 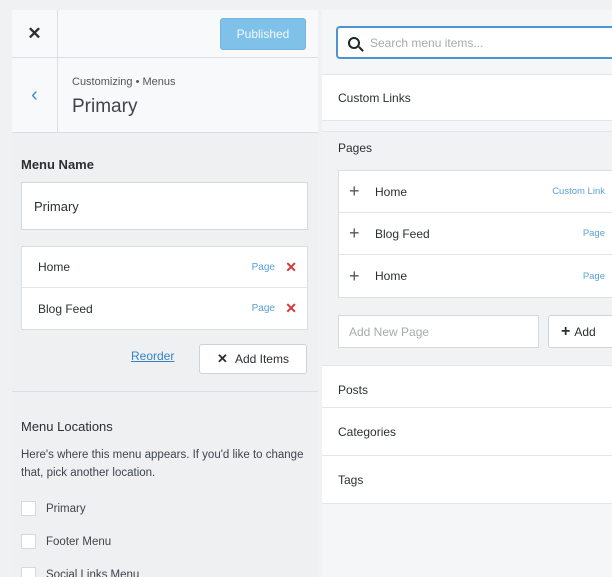 I want to click on menu-item: Blog Feed Page ✕, so click(x=164, y=308).